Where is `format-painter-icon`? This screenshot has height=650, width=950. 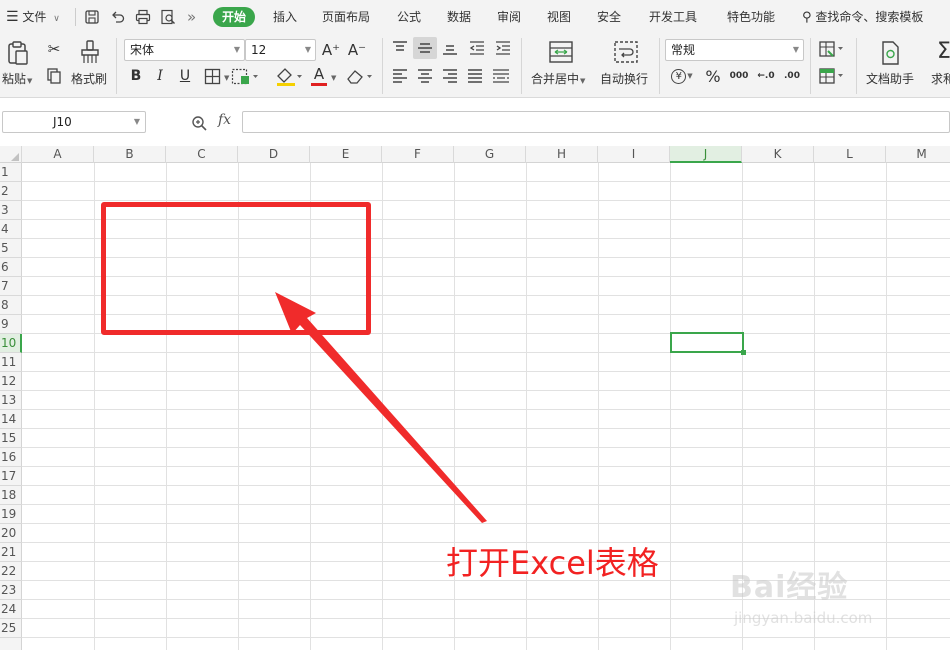
format-painter-icon is located at coordinates (90, 52).